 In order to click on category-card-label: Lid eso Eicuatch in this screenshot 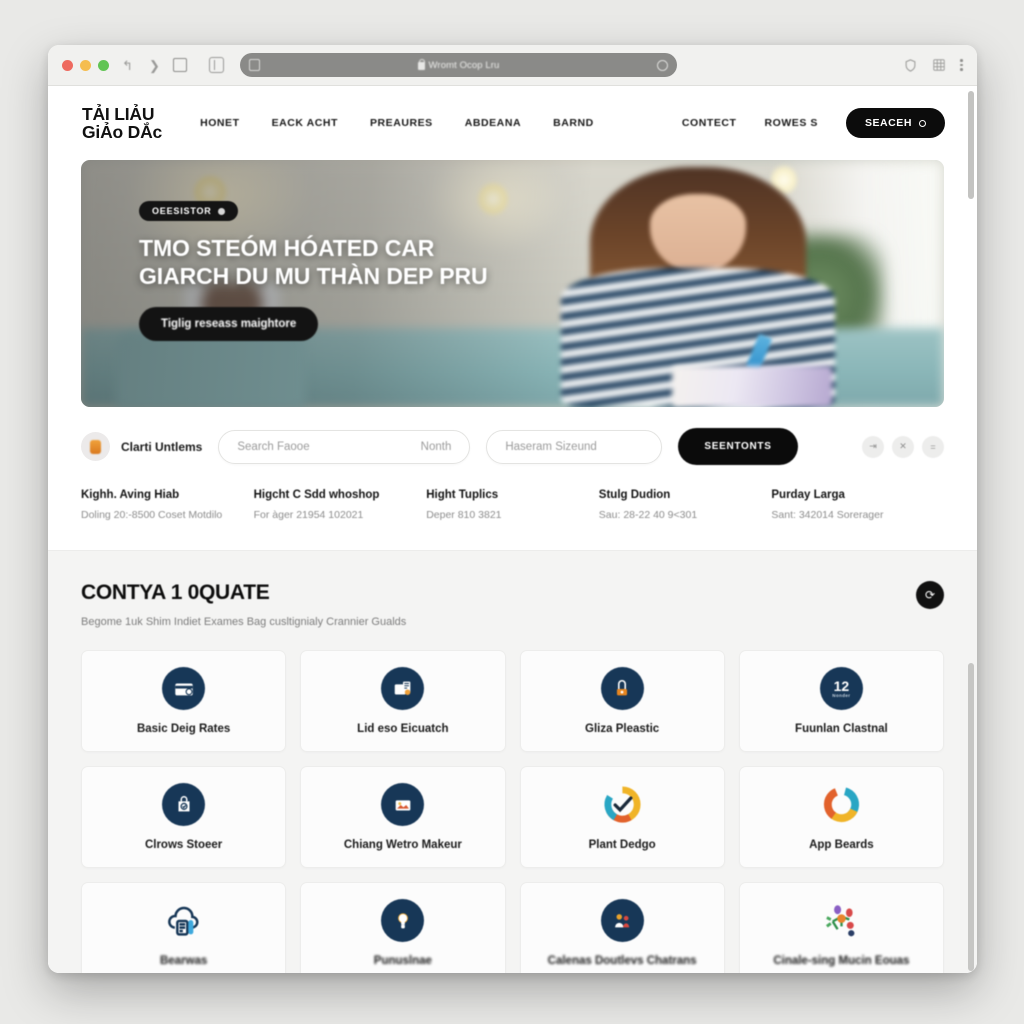, I will do `click(403, 729)`.